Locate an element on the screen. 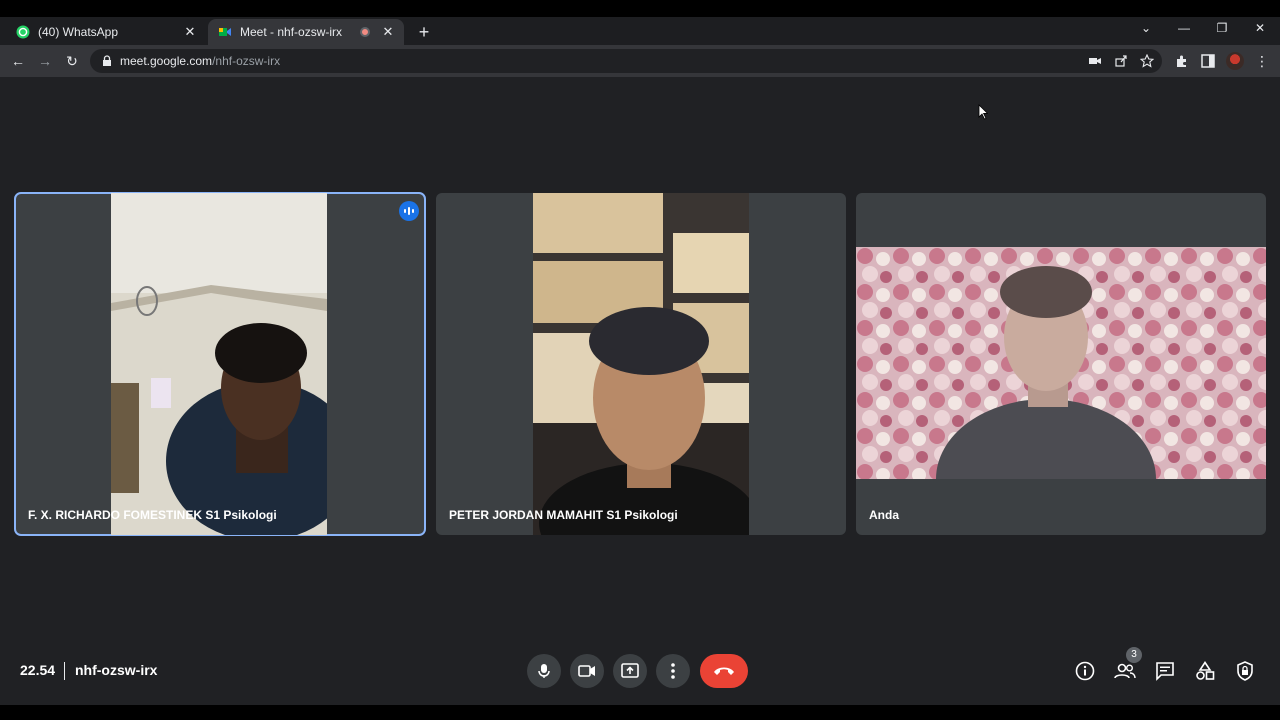 The height and width of the screenshot is (720, 1280). extensions-icon is located at coordinates (1182, 61).